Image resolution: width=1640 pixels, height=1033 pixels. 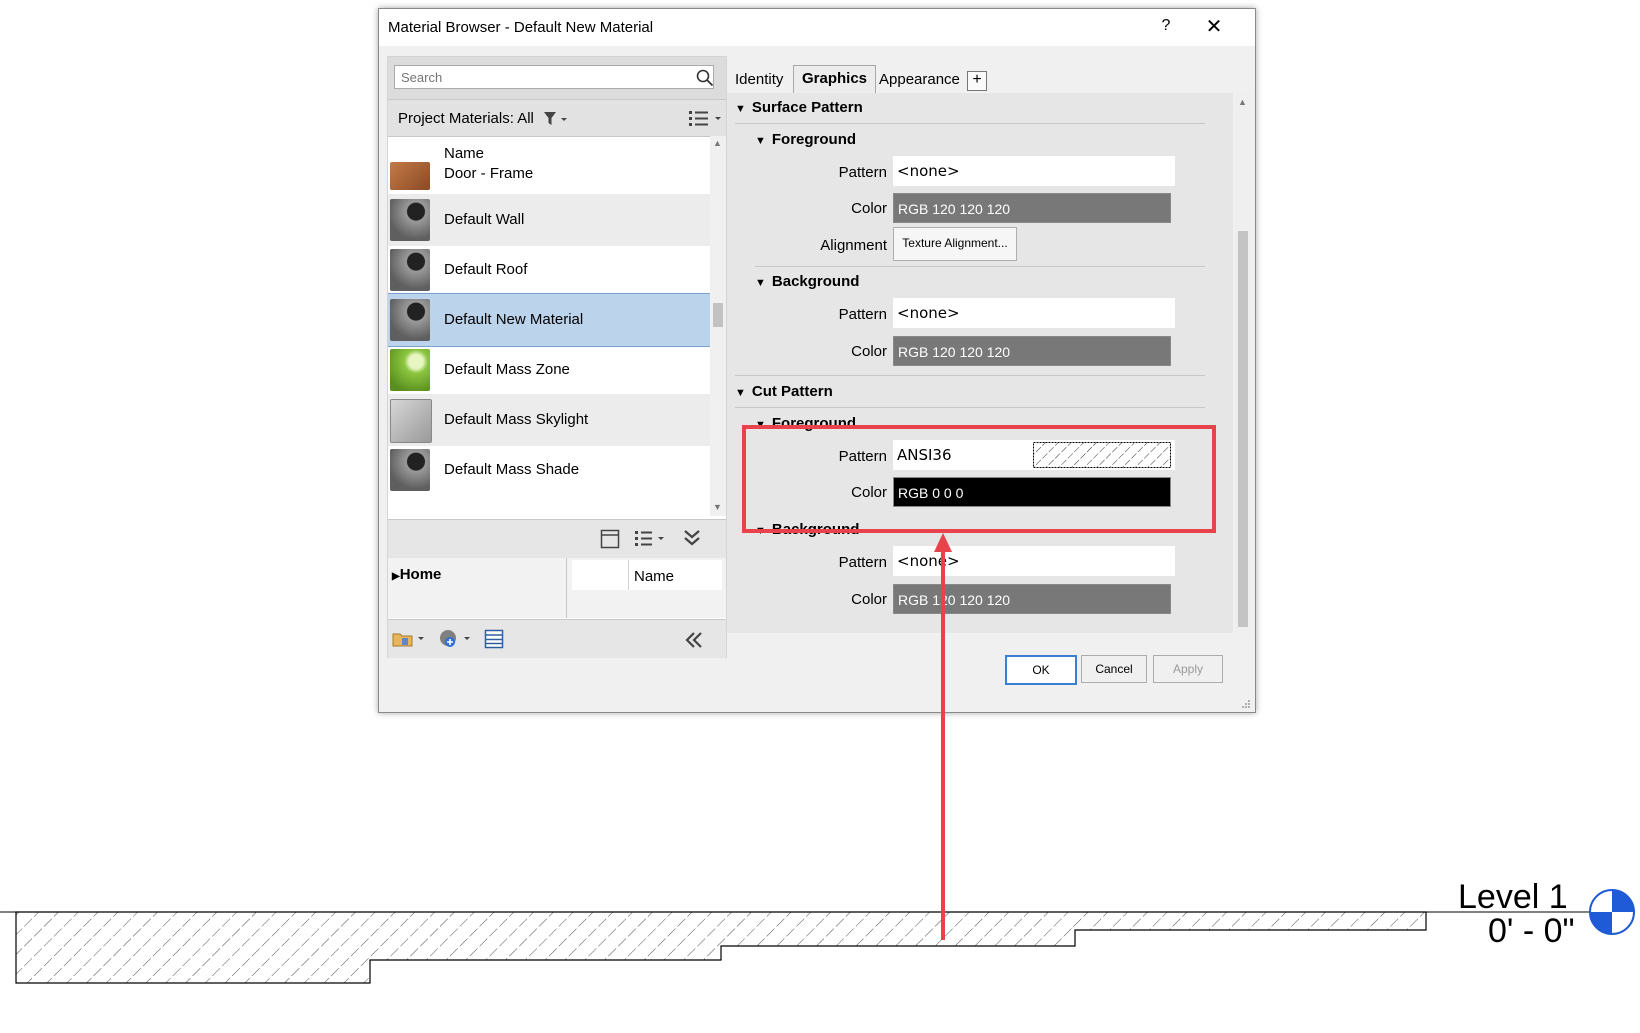 I want to click on cut-background-pattern-field: <none>, so click(x=1034, y=561).